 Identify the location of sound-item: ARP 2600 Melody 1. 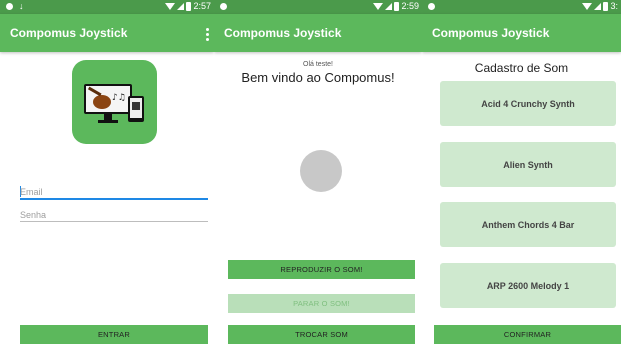
(528, 285).